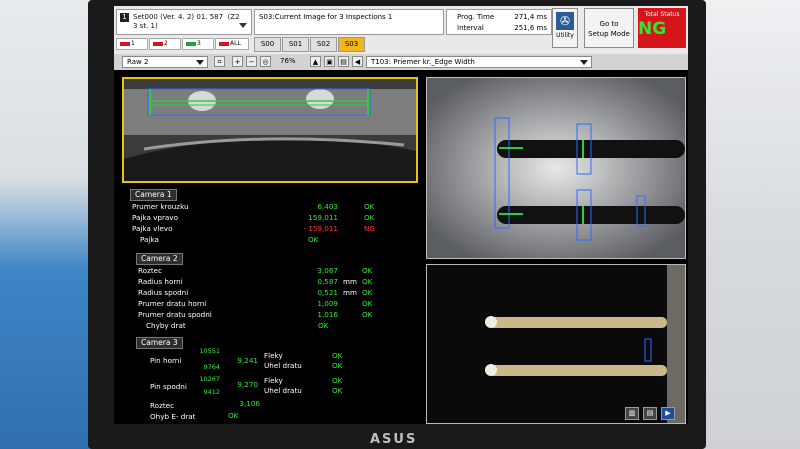  What do you see at coordinates (237, 61) in the screenshot?
I see `zoom-in-icon: +` at bounding box center [237, 61].